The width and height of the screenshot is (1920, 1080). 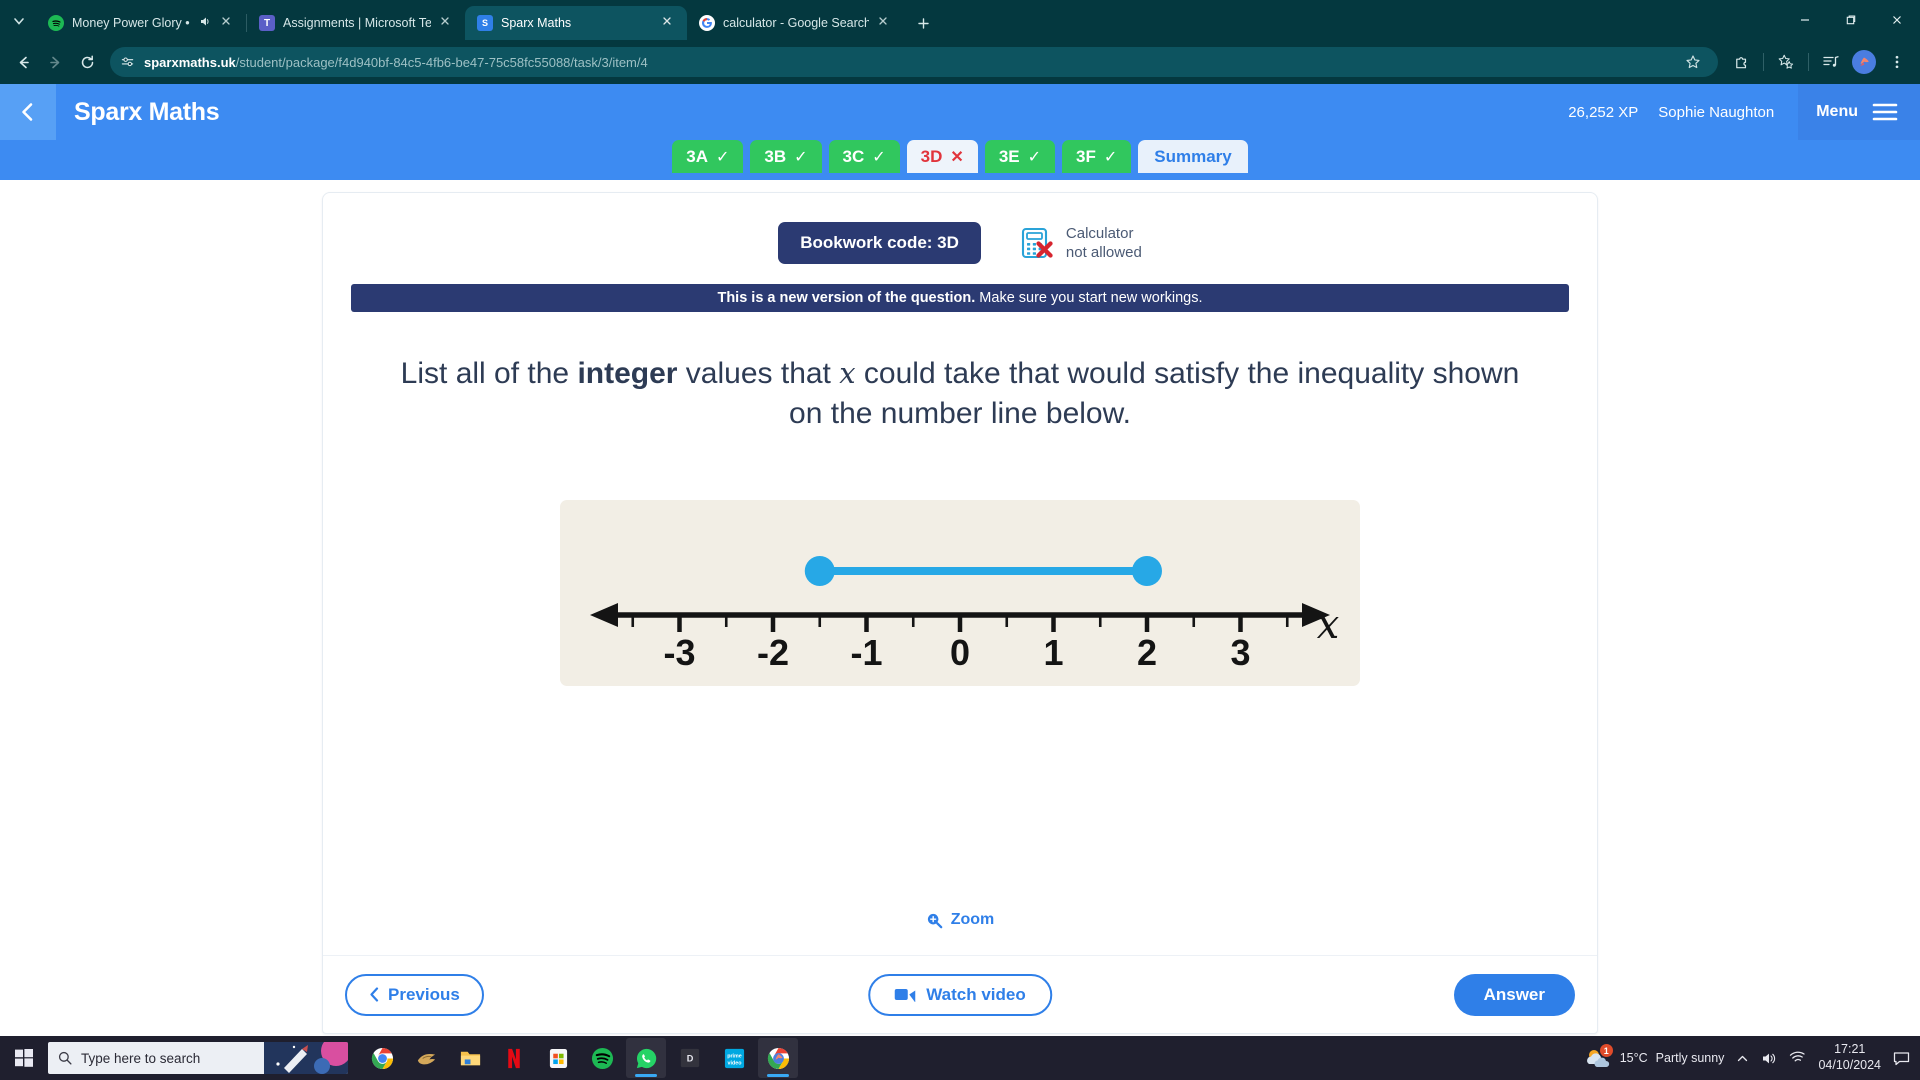 I want to click on taskbar-clock: 17:21 04/10/2024, so click(x=1849, y=1057).